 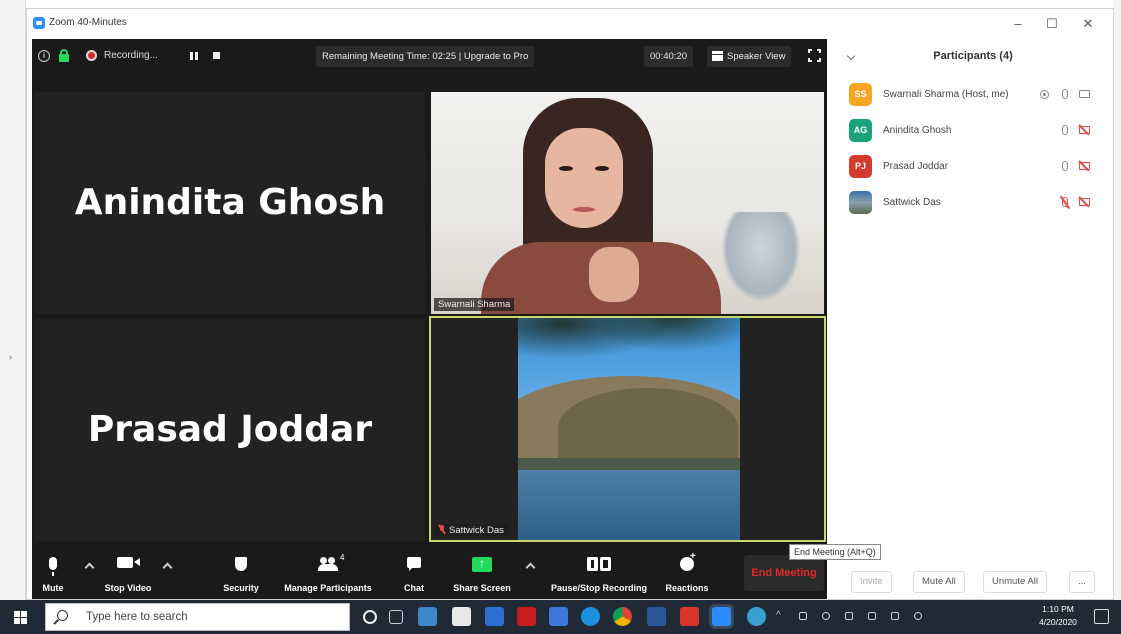 What do you see at coordinates (756, 56) in the screenshot?
I see `speaker-view-label: Speaker View` at bounding box center [756, 56].